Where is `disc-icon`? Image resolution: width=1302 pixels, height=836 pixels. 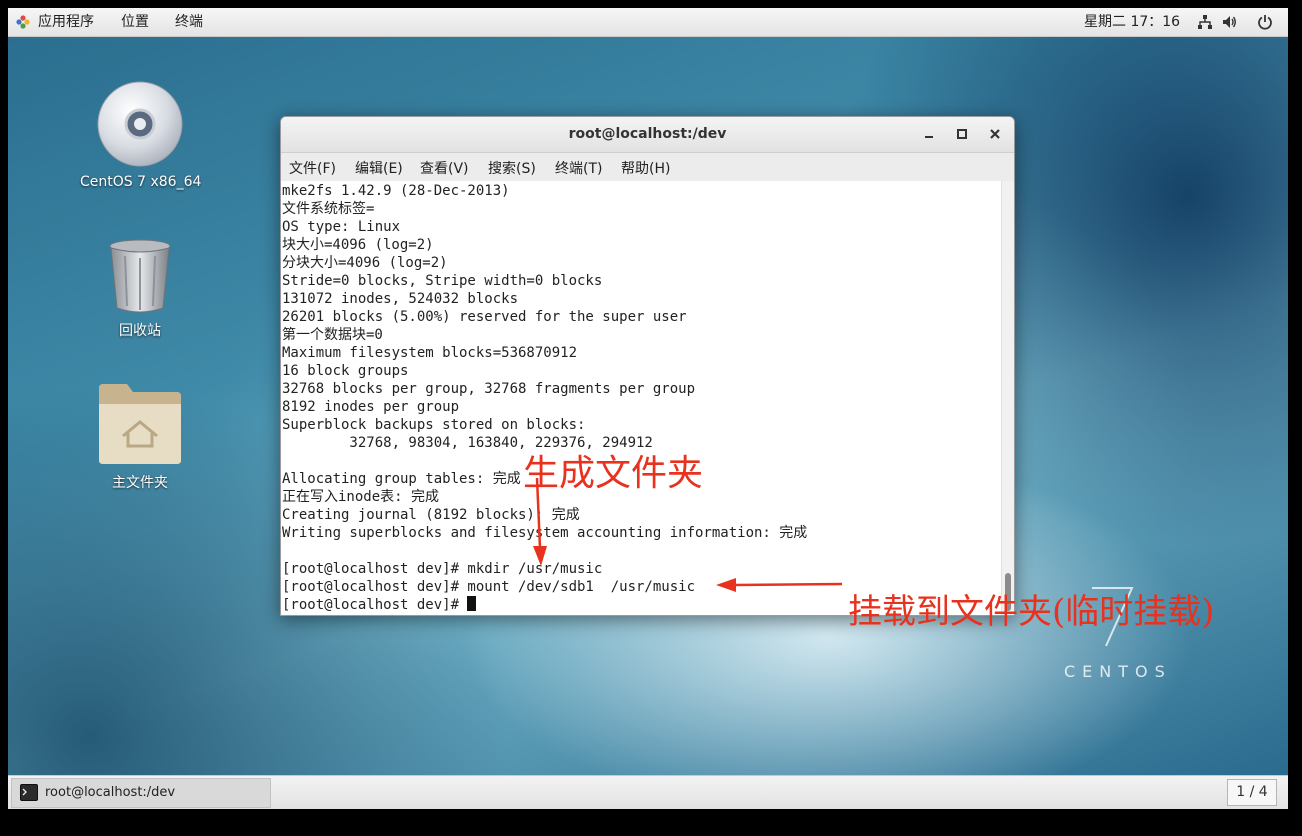 disc-icon is located at coordinates (140, 124).